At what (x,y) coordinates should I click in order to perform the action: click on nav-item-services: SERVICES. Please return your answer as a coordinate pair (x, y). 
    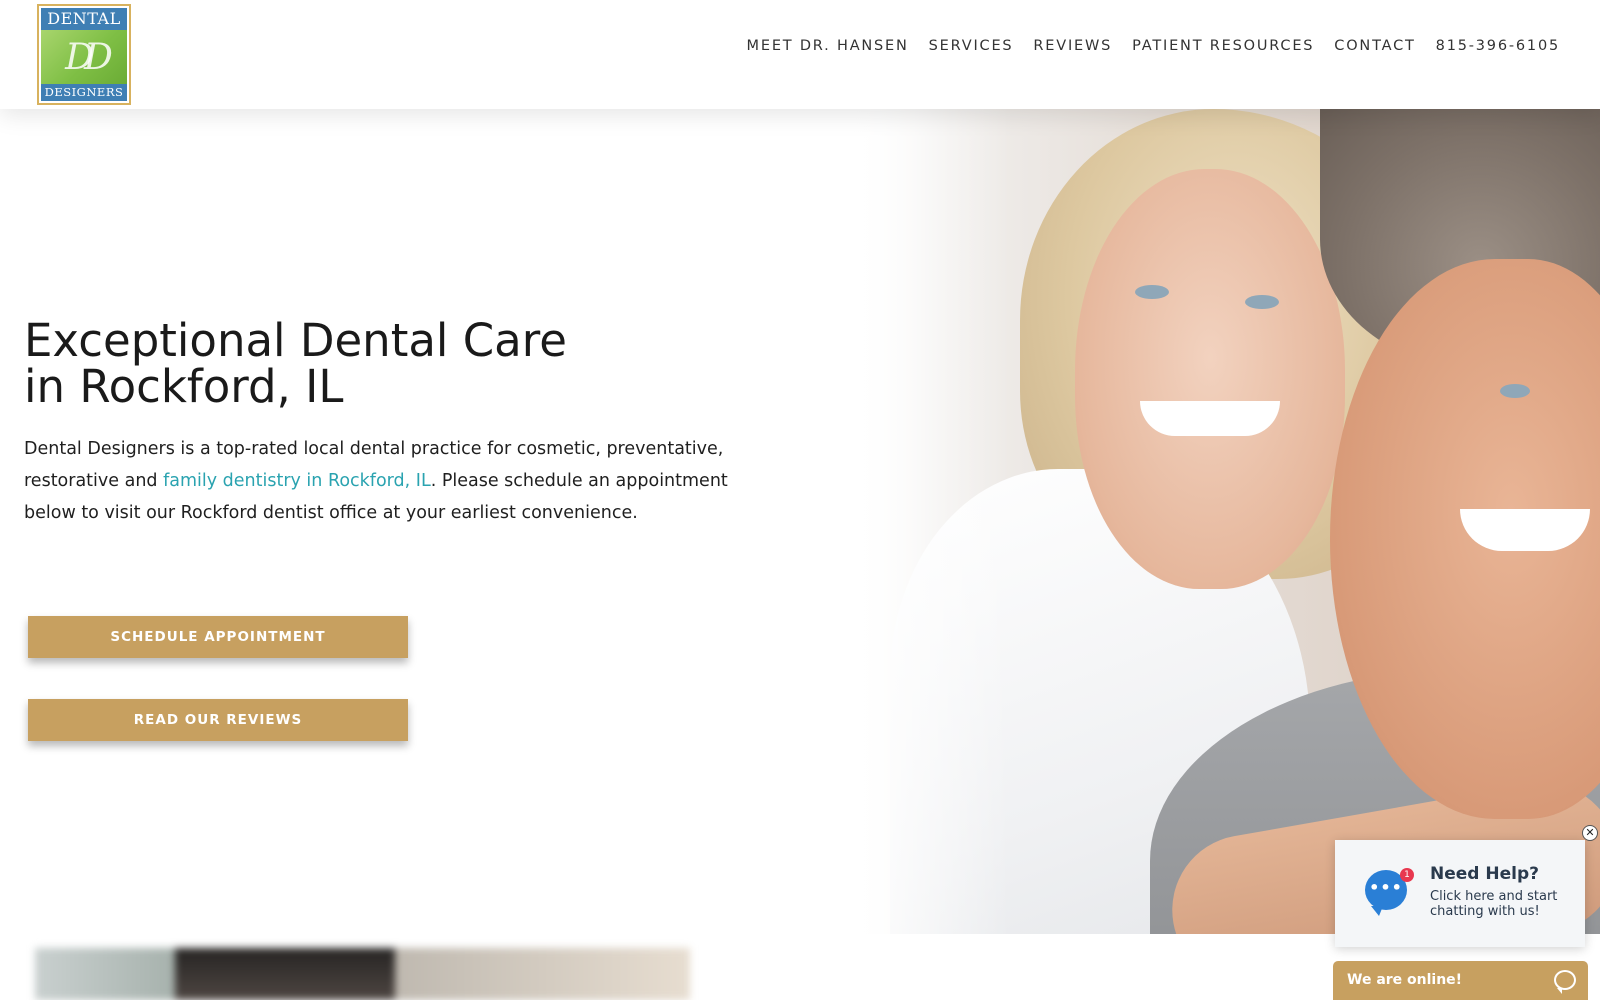
    Looking at the image, I should click on (971, 46).